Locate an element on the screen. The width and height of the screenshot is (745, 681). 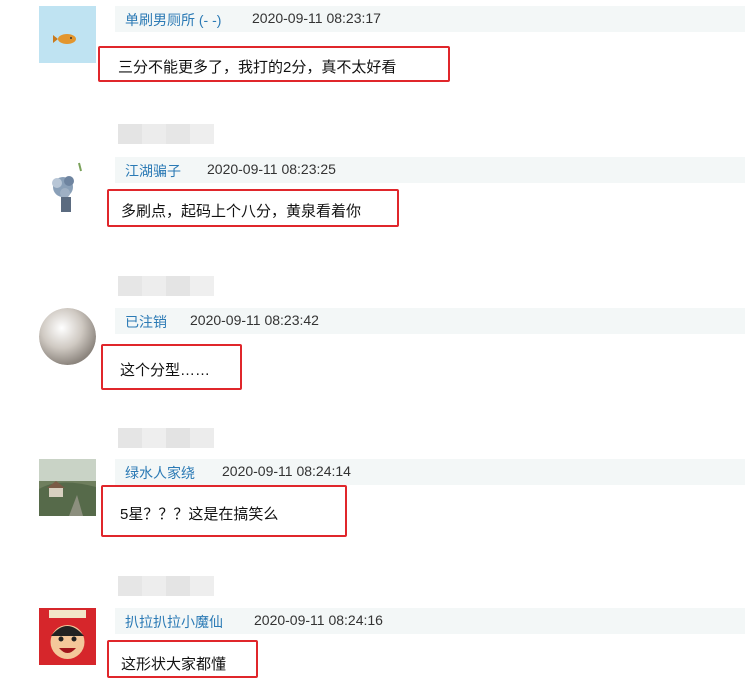
comment-content-highlight: 5星？？？这是在搞笑么 is located at coordinates (224, 511).